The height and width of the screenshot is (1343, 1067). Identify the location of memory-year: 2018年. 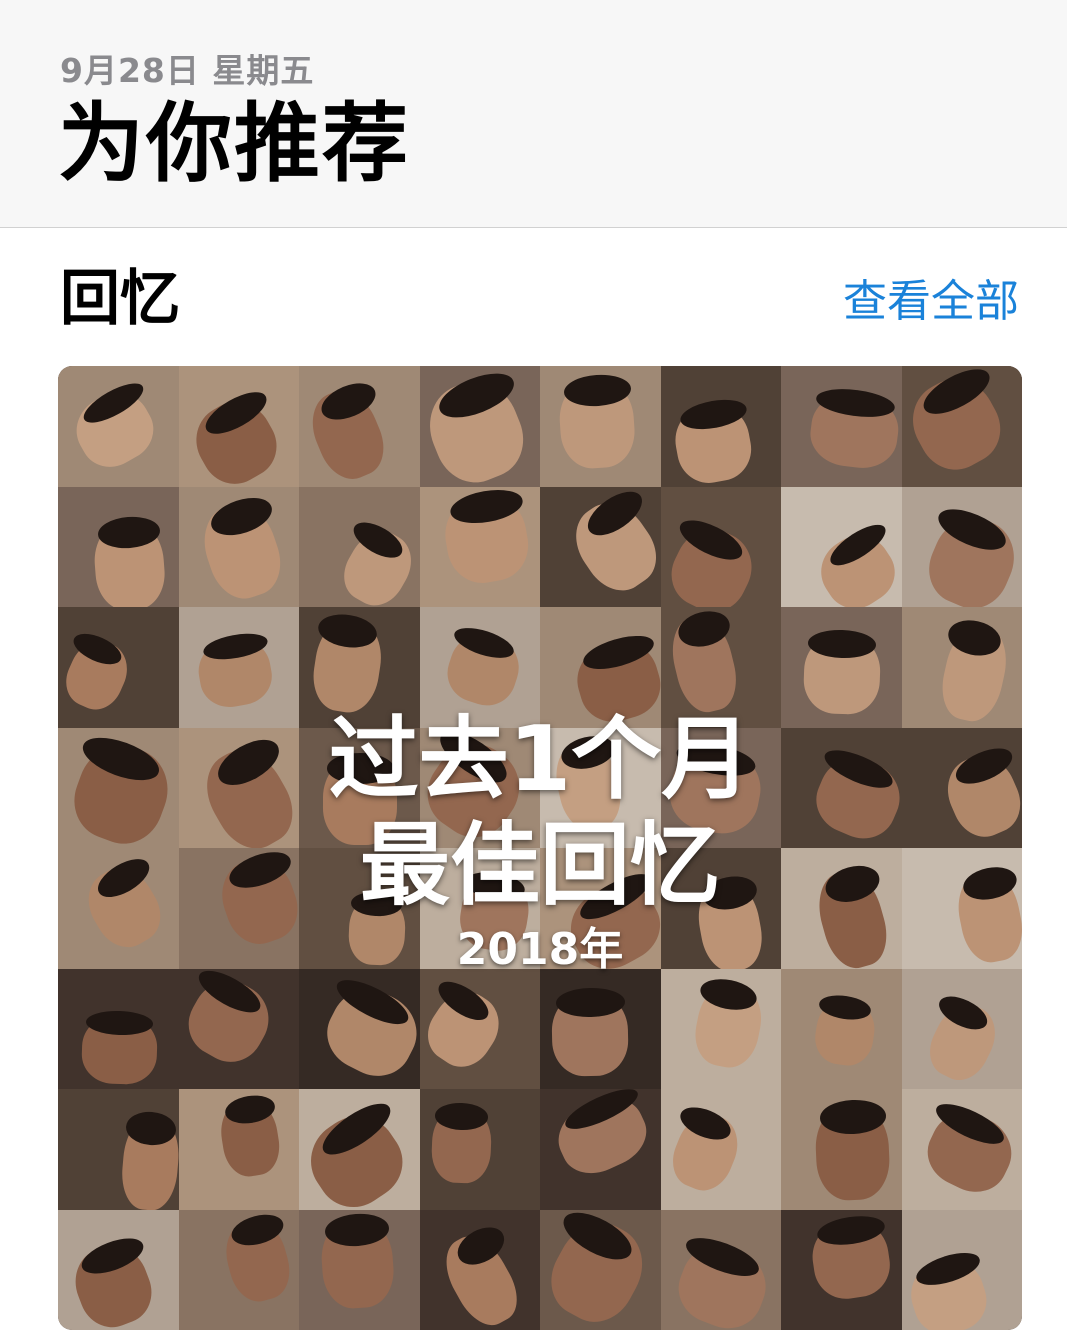
(540, 949).